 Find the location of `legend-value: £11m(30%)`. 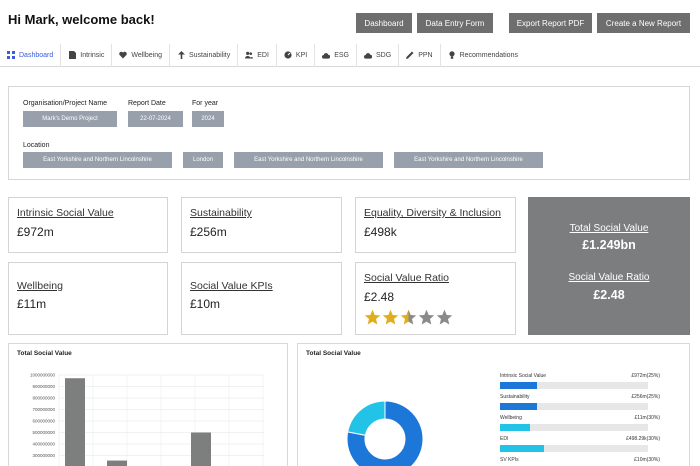

legend-value: £11m(30%) is located at coordinates (647, 418).